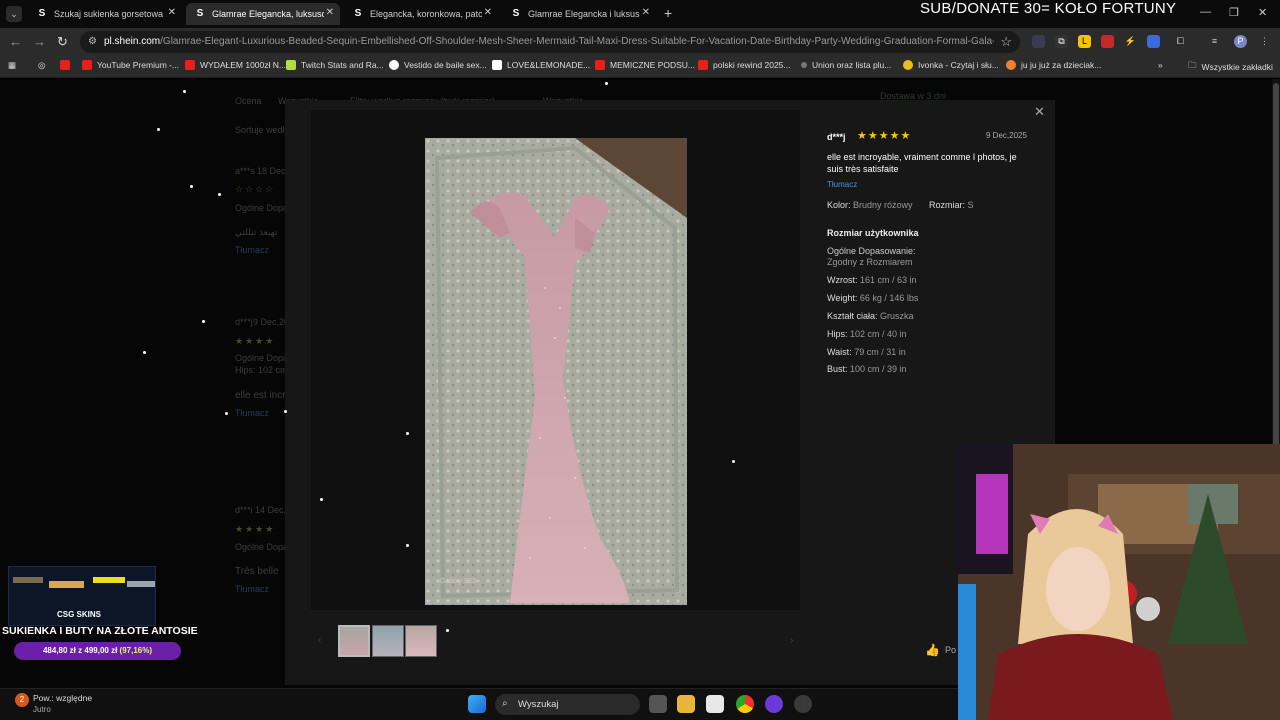  I want to click on restore-icon: ❐, so click(1234, 12).